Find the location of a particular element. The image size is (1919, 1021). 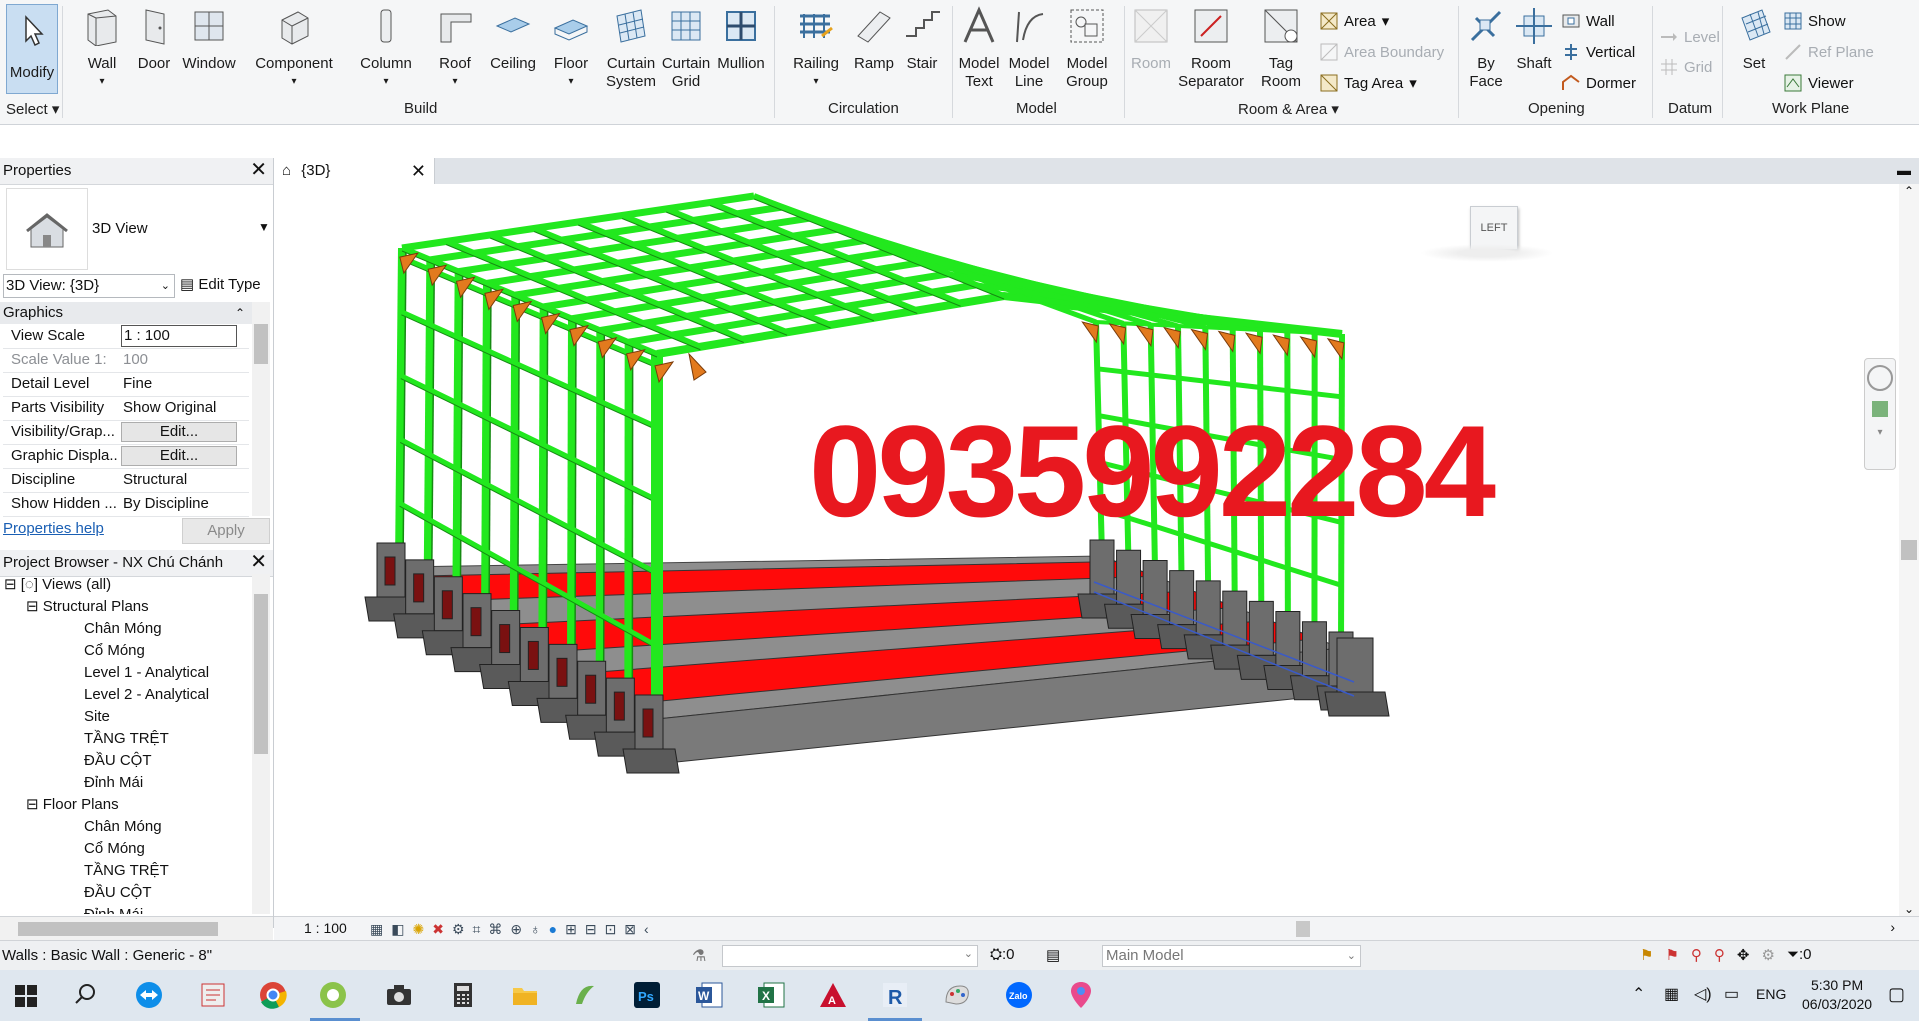

camera-icon is located at coordinates (399, 995).